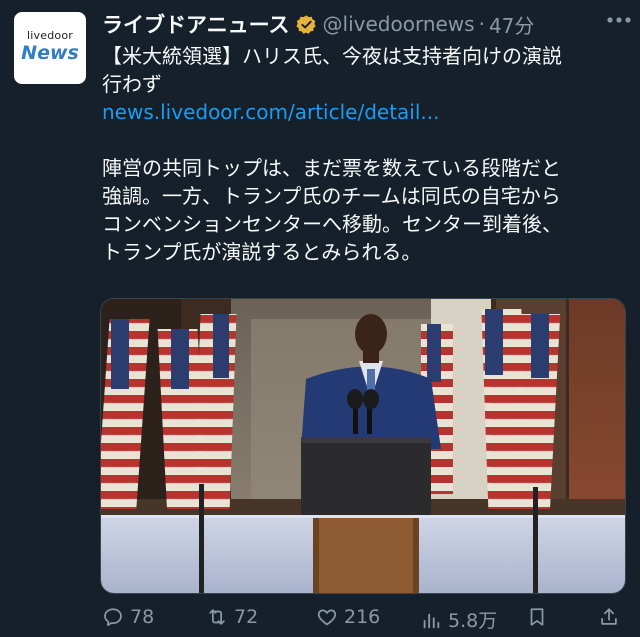 This screenshot has width=640, height=637. Describe the element at coordinates (491, 409) in the screenshot. I see `flag-group-right` at that location.